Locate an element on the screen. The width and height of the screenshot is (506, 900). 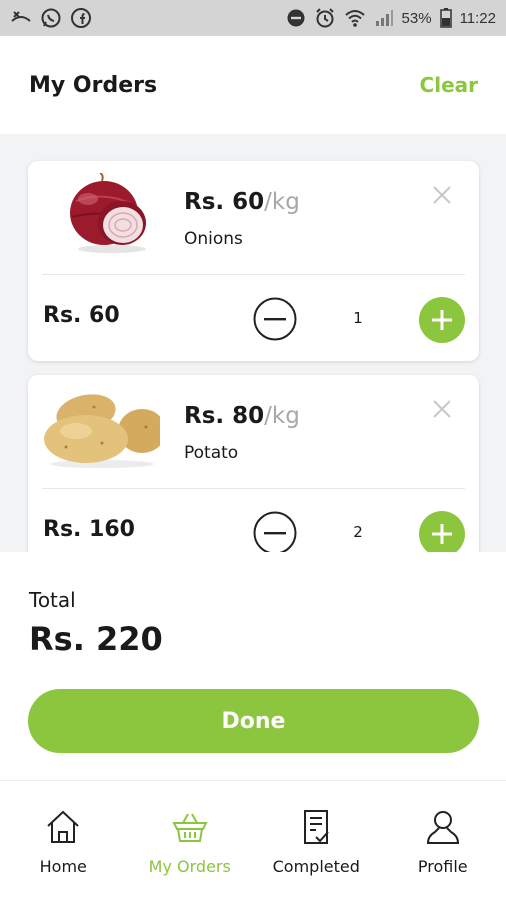
bottom-nav: Home My Orders Completed Profile is located at coordinates (253, 840).